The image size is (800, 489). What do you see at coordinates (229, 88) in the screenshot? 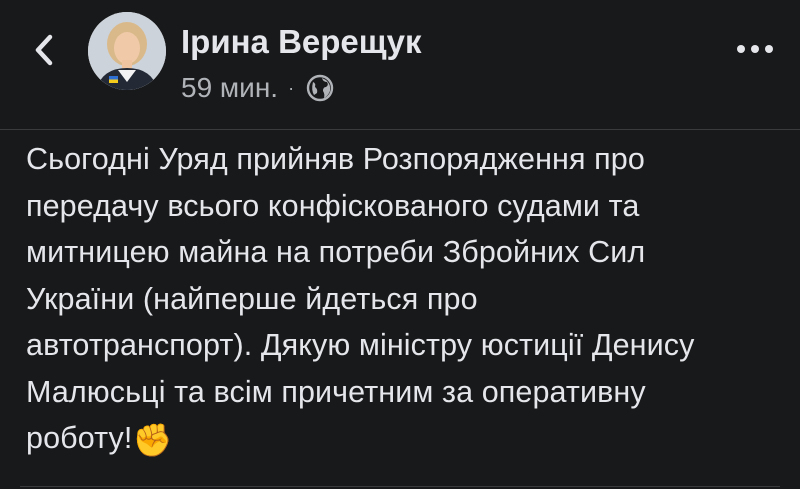
I see `post-time: 59 мин.` at bounding box center [229, 88].